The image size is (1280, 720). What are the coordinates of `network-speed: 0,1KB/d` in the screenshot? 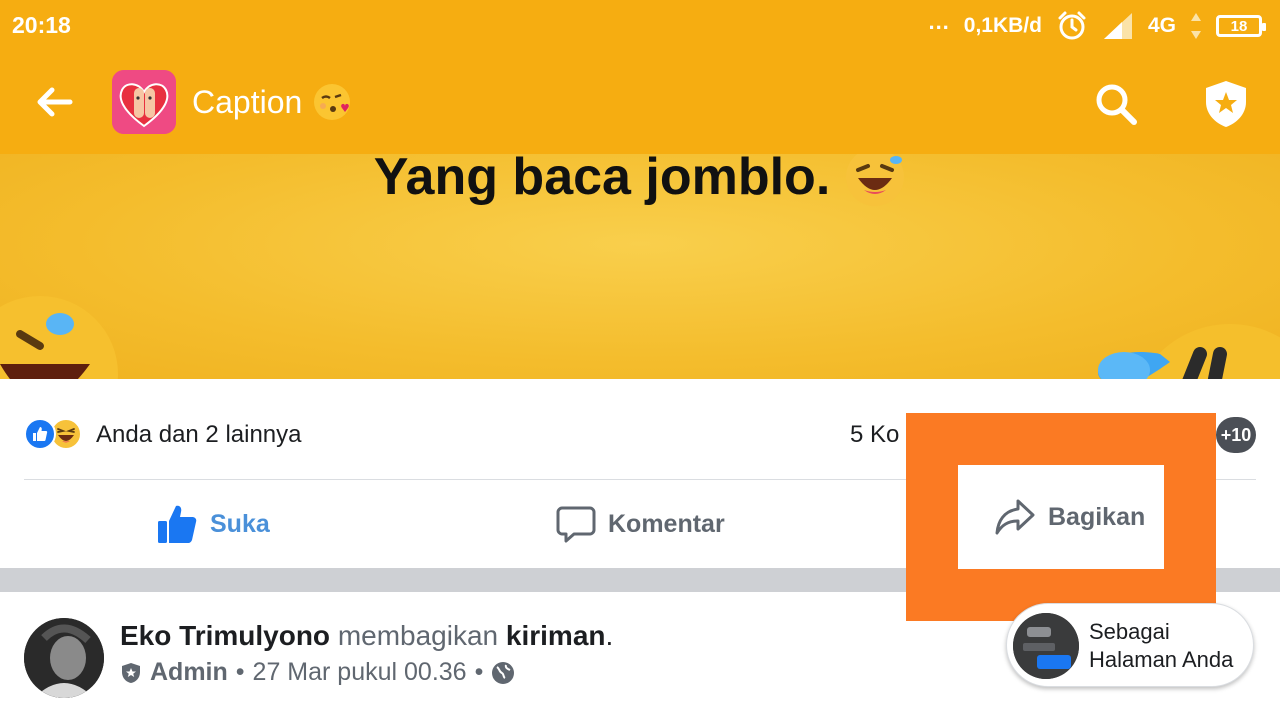 It's located at (1002, 25).